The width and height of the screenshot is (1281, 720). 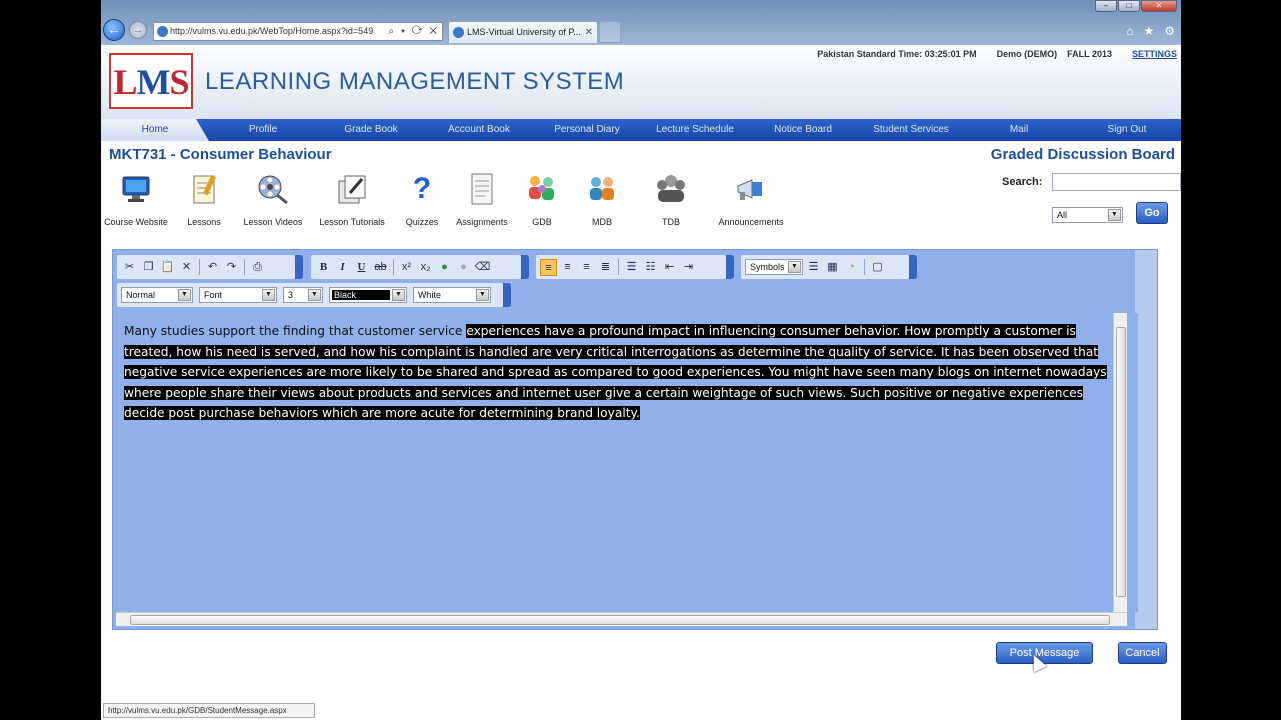 I want to click on size-select: 3 ▼, so click(x=303, y=295).